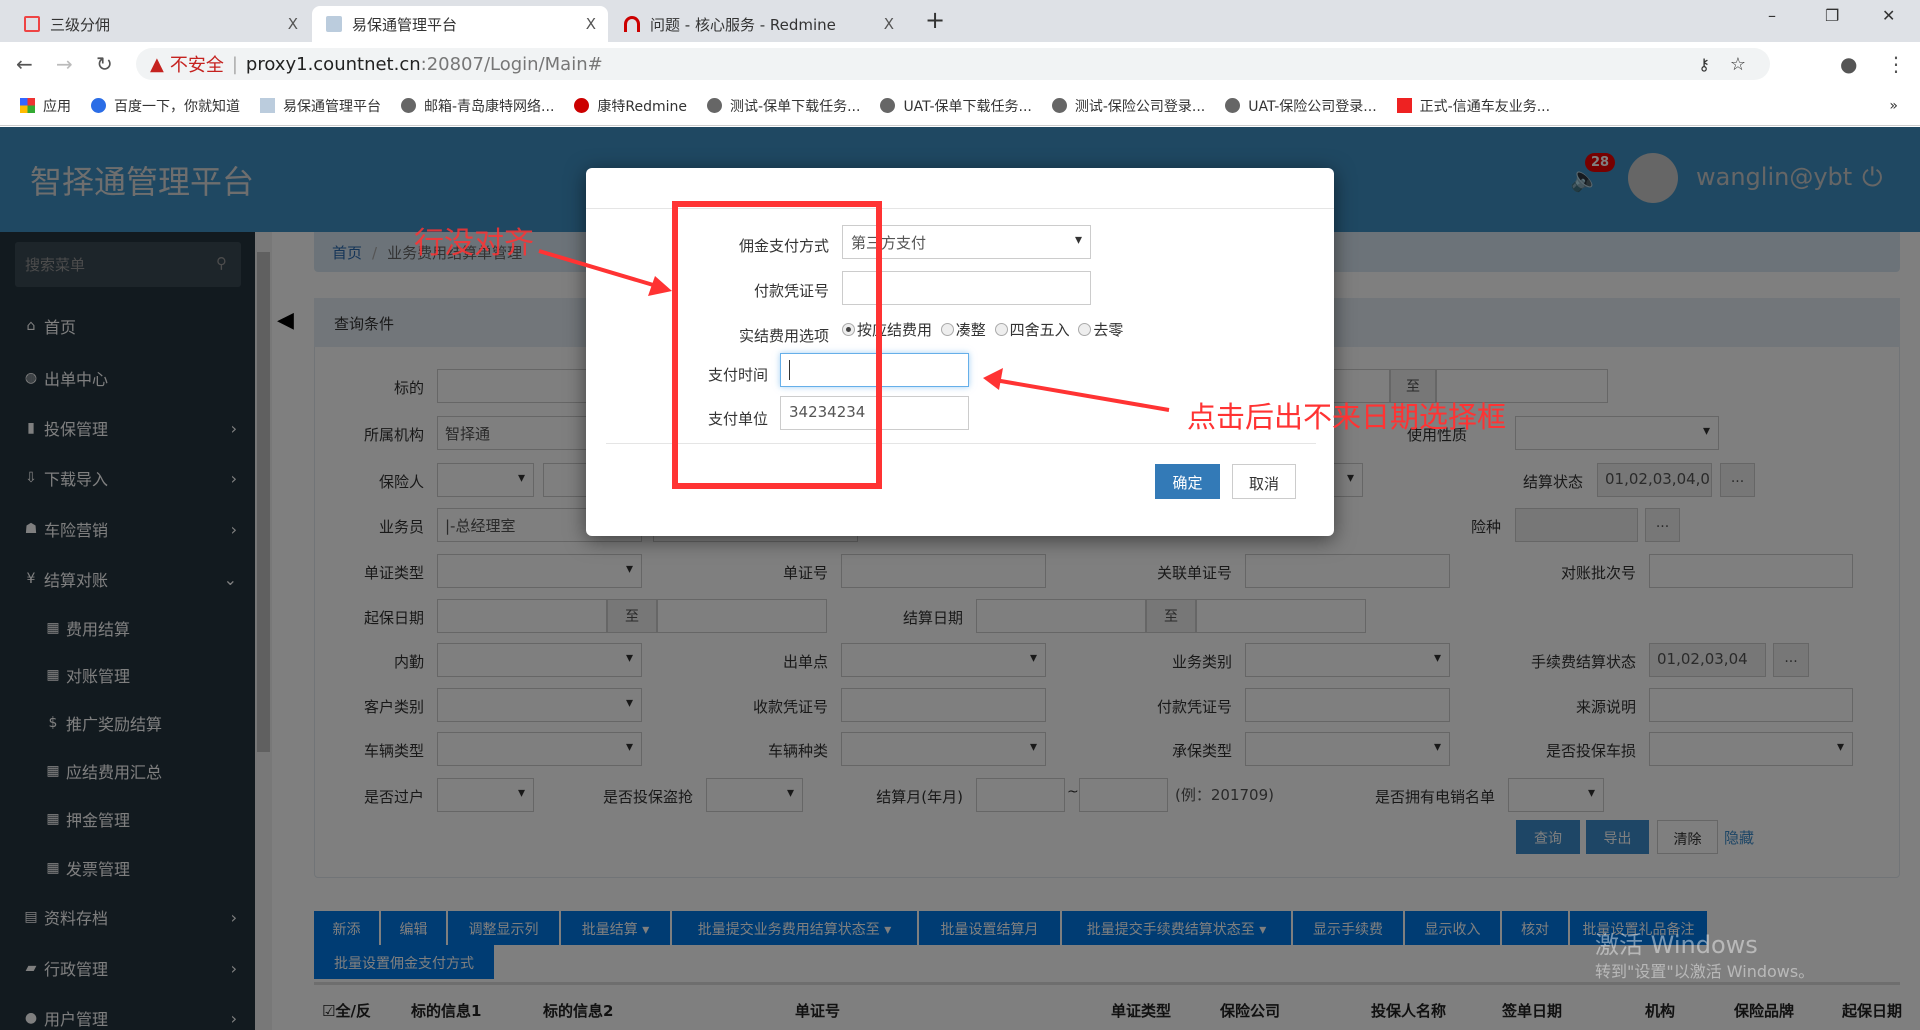 The width and height of the screenshot is (1920, 1030). Describe the element at coordinates (854, 330) in the screenshot. I see `annotation-arrows` at that location.